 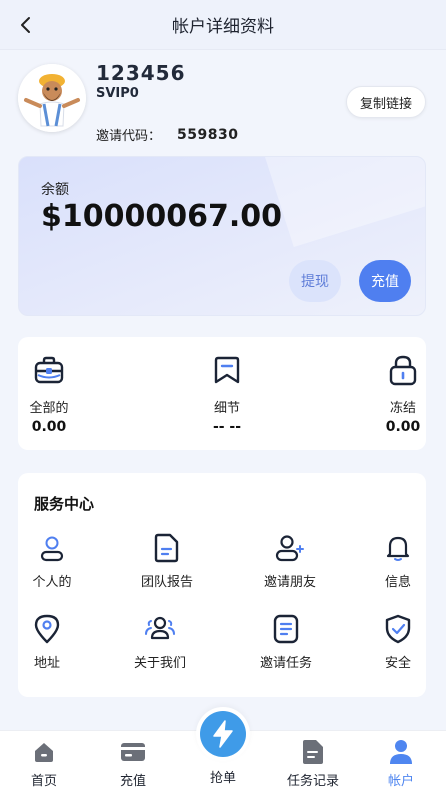 I want to click on balance-label: 余额, so click(x=55, y=190).